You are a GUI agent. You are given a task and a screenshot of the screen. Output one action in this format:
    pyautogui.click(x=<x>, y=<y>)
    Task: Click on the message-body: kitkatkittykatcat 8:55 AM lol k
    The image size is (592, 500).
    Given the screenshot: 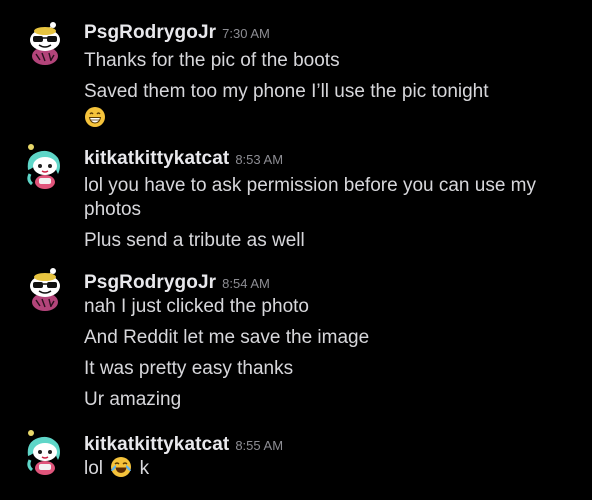 What is the action you would take?
    pyautogui.click(x=334, y=457)
    